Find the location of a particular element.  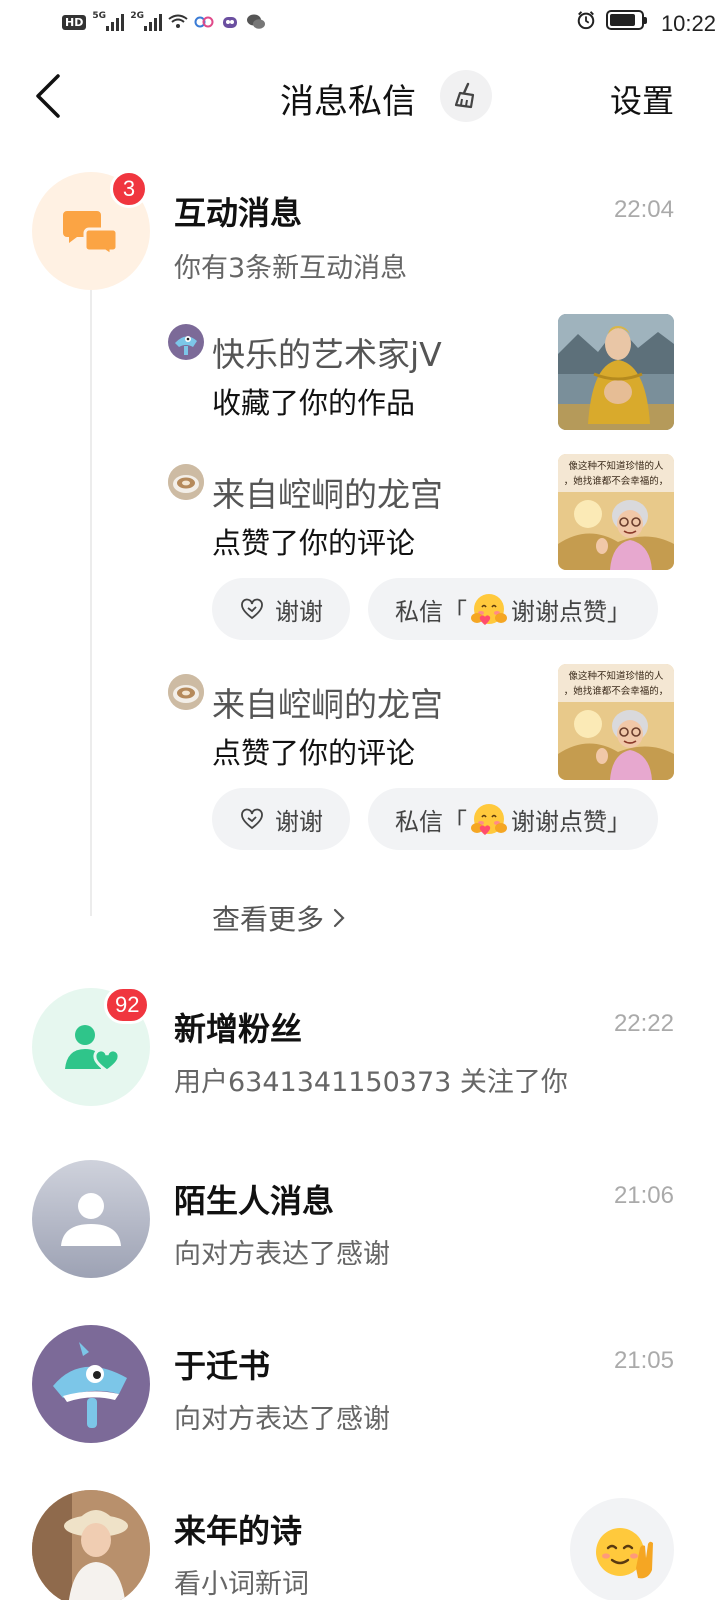

work-thumbnail is located at coordinates (616, 372).